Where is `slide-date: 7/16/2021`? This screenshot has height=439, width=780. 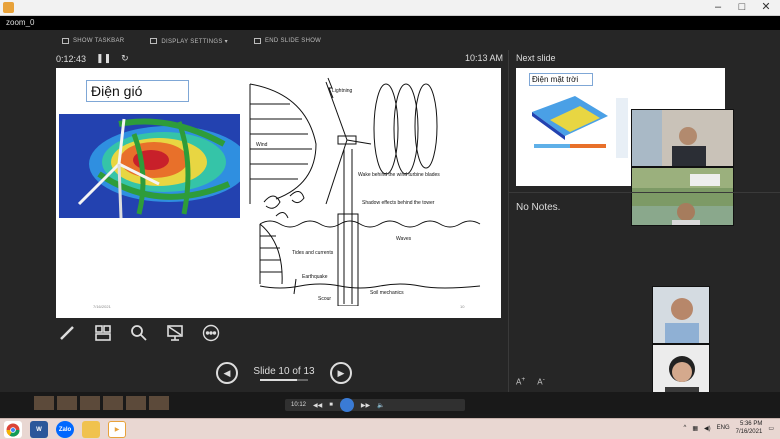 slide-date: 7/16/2021 is located at coordinates (102, 306).